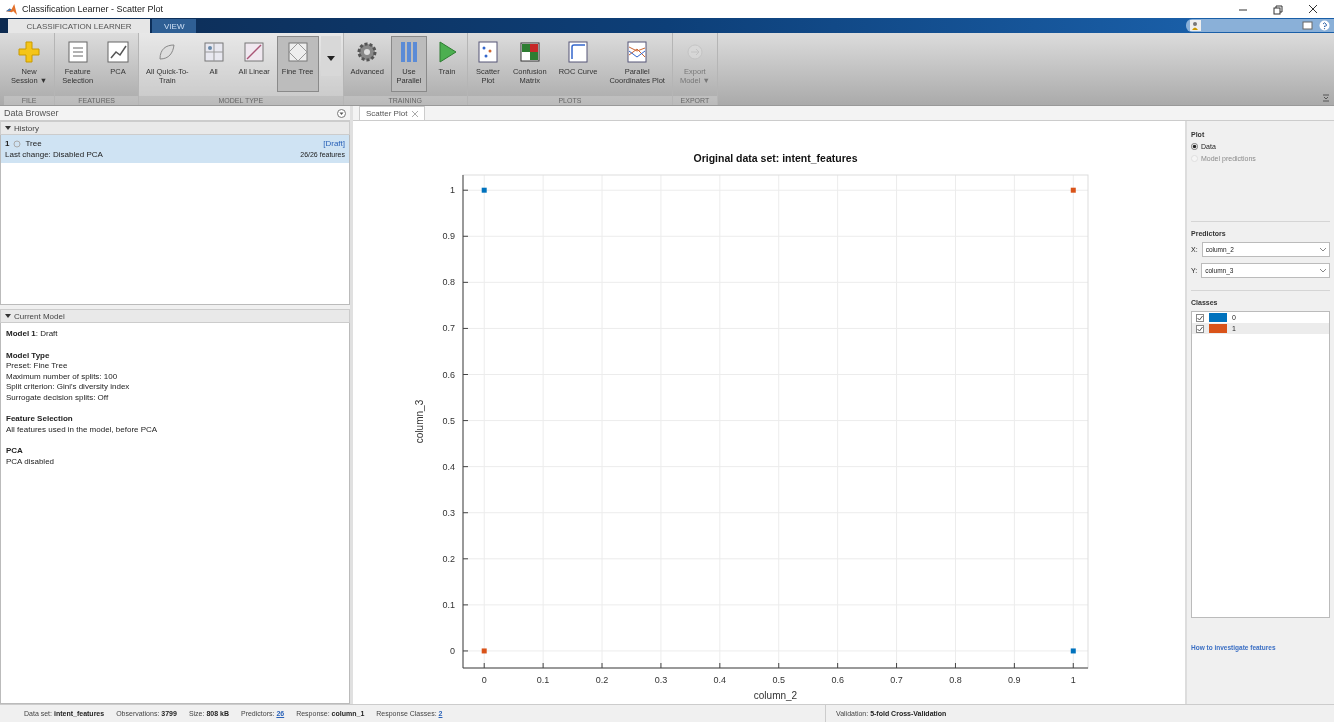 This screenshot has height=722, width=1334. What do you see at coordinates (62, 376) in the screenshot?
I see `model-detail: Maximum number of splits: 100` at bounding box center [62, 376].